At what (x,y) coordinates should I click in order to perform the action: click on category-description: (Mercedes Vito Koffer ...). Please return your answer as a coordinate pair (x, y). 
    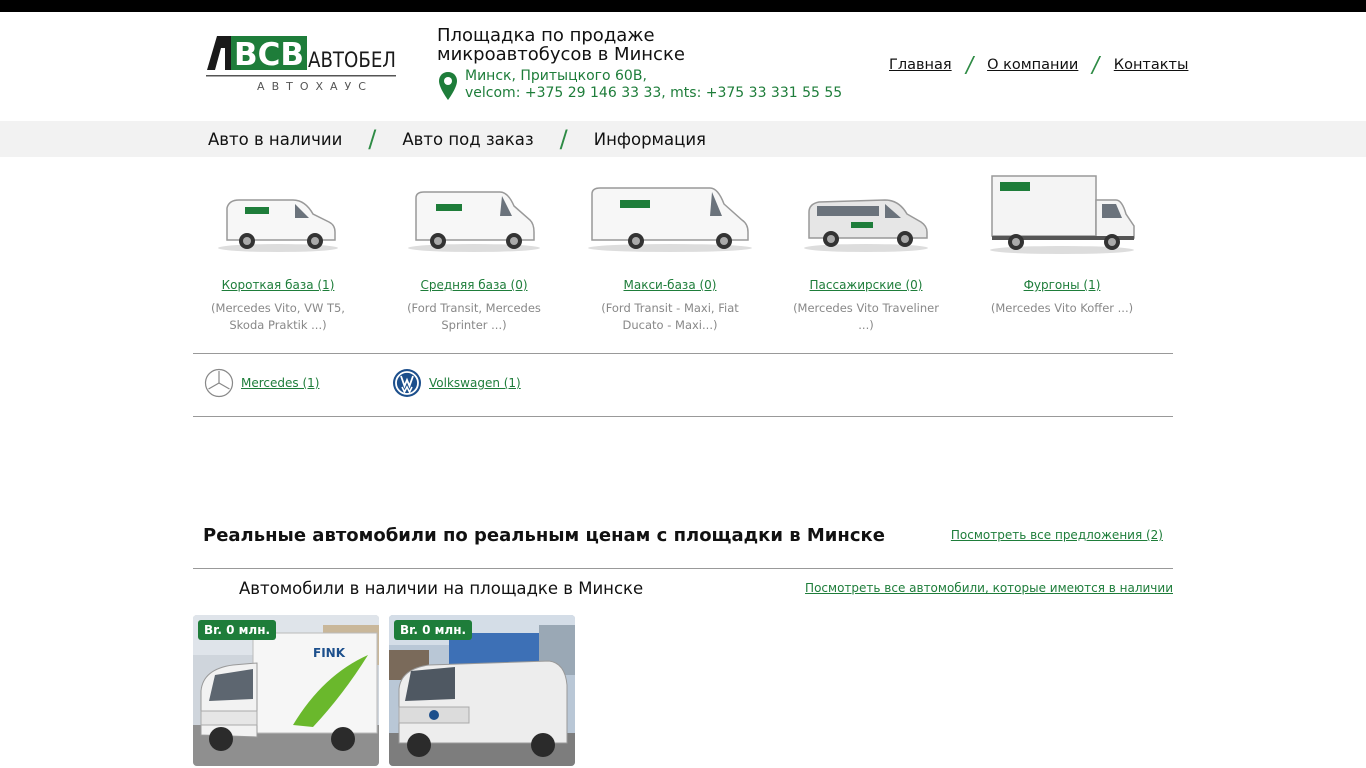
    Looking at the image, I should click on (1062, 308).